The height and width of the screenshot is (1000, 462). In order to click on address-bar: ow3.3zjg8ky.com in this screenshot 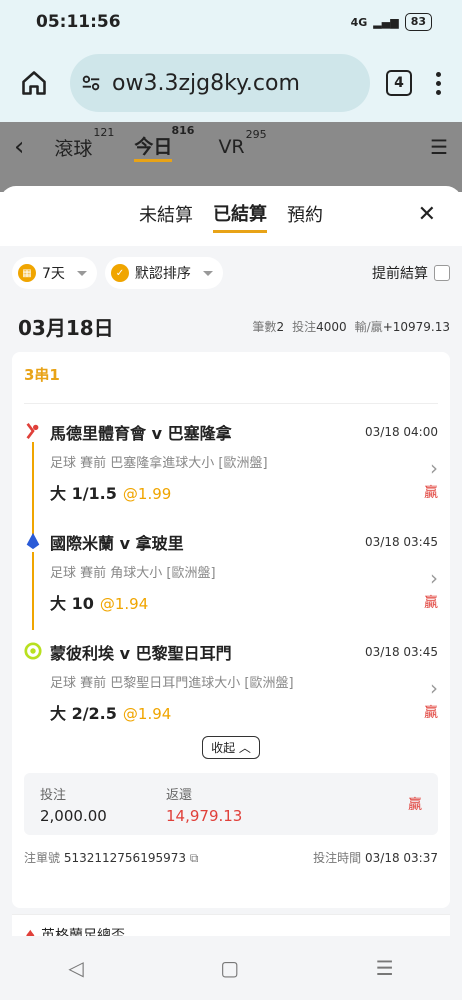, I will do `click(220, 83)`.